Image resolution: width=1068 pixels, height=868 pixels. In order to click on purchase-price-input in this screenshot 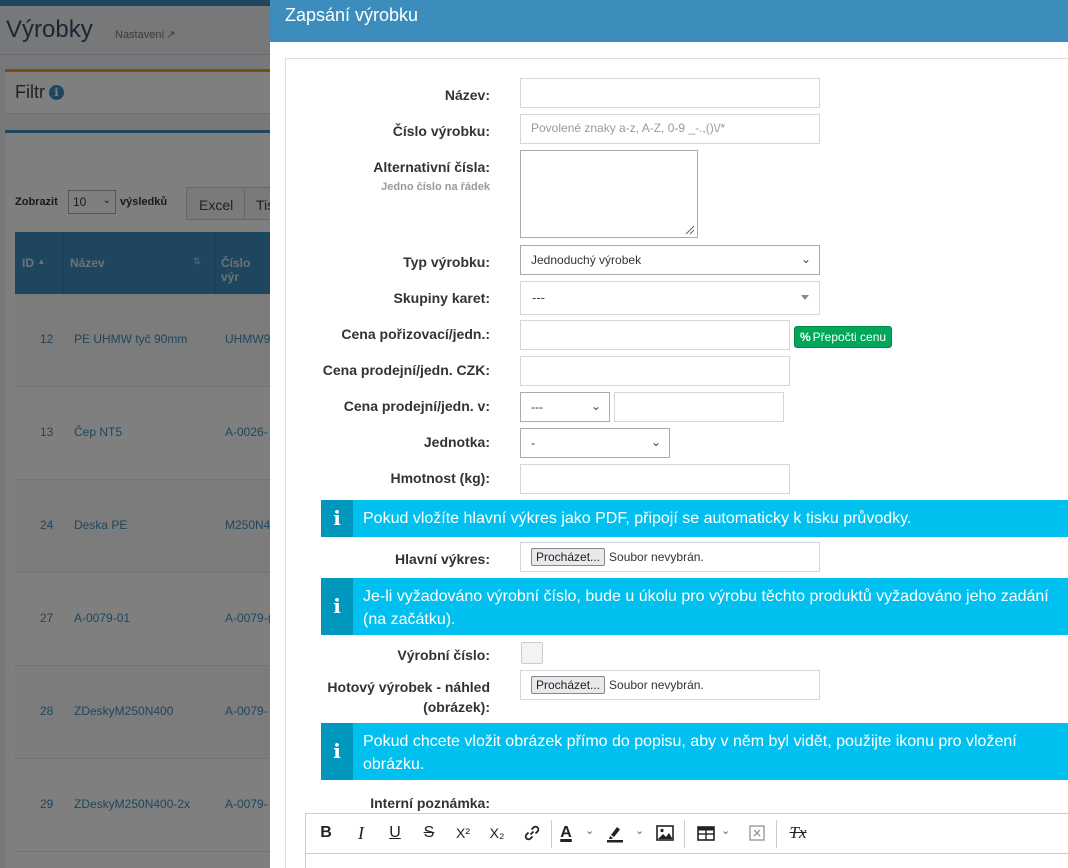, I will do `click(655, 335)`.